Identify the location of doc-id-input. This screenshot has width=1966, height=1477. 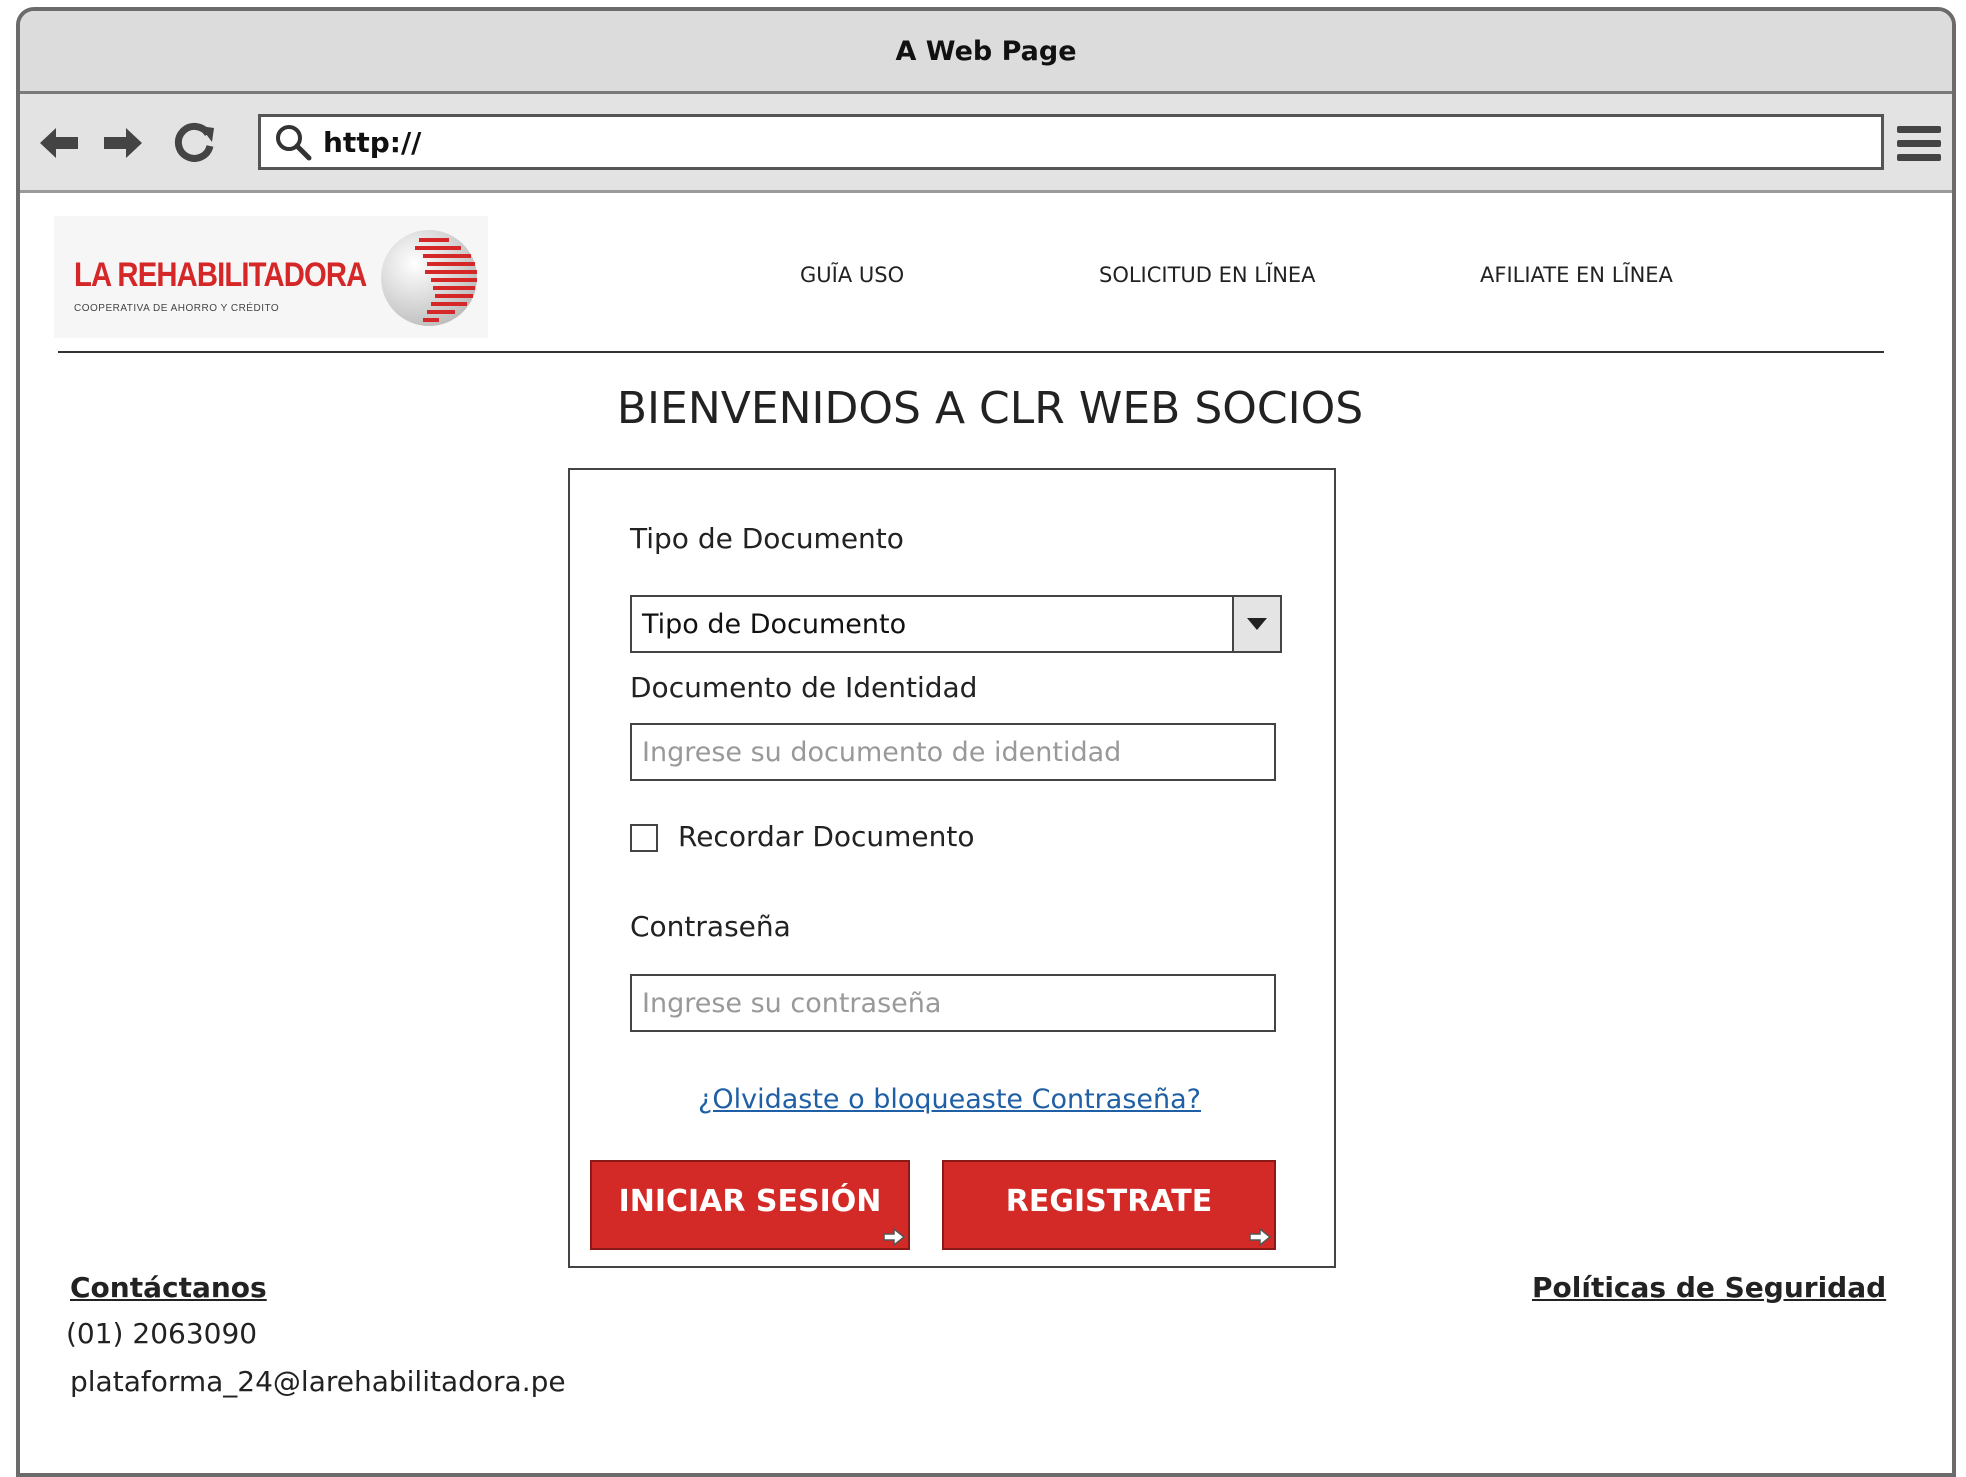
(953, 752).